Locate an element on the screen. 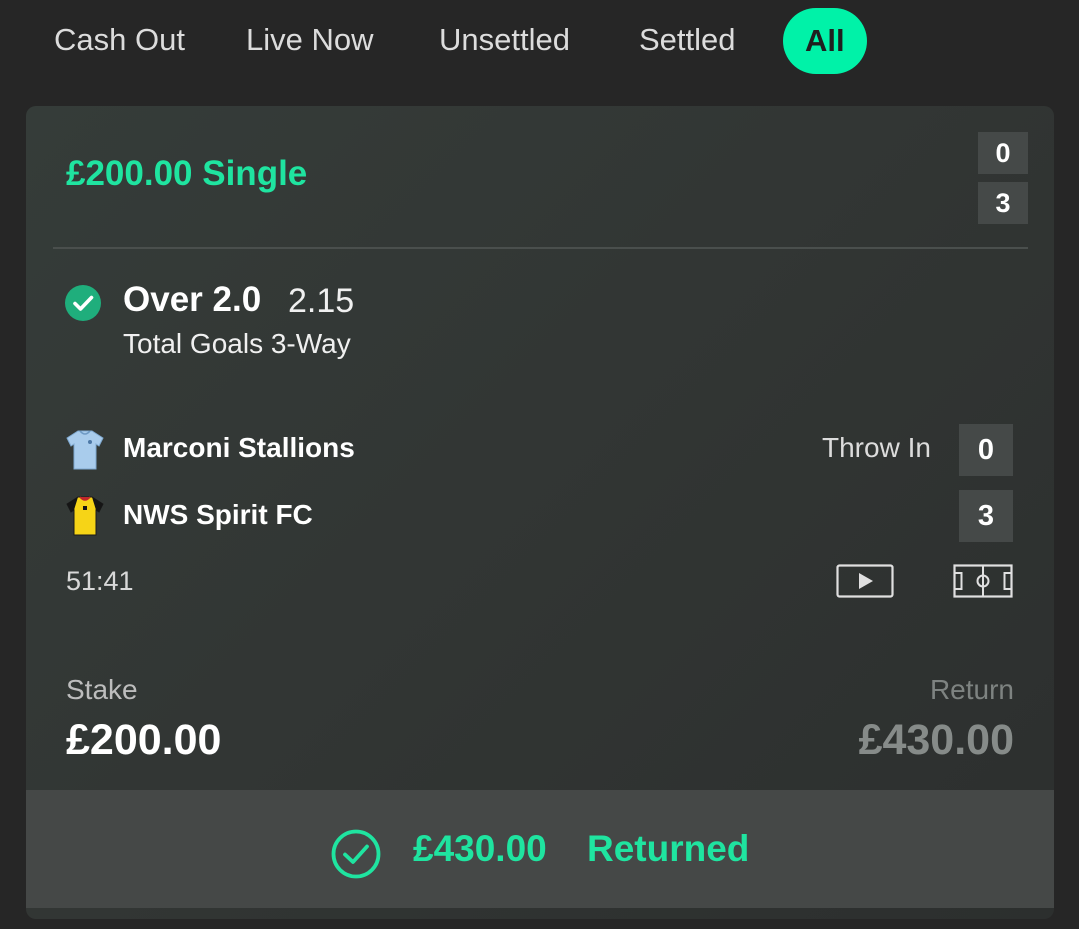 Image resolution: width=1079 pixels, height=929 pixels. away-team-name: NWS Spirit FC is located at coordinates (218, 515).